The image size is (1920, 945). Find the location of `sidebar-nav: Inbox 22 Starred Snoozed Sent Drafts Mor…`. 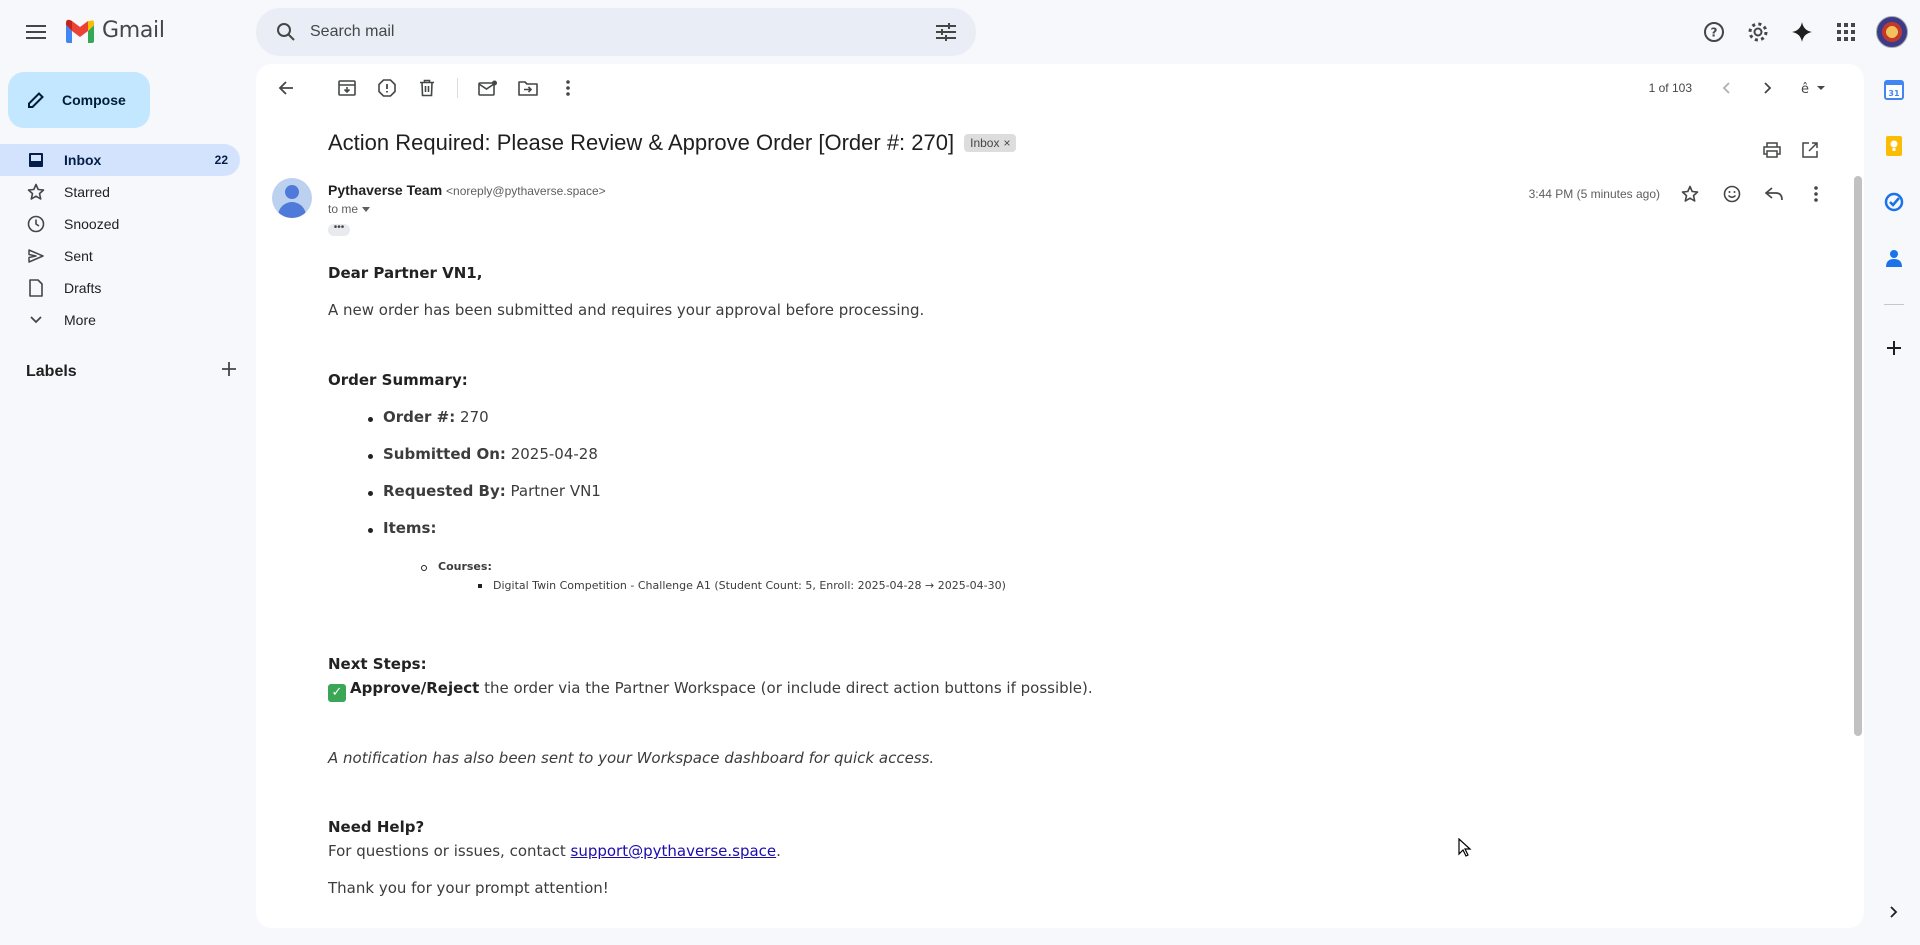

sidebar-nav: Inbox 22 Starred Snoozed Sent Drafts Mor… is located at coordinates (128, 240).